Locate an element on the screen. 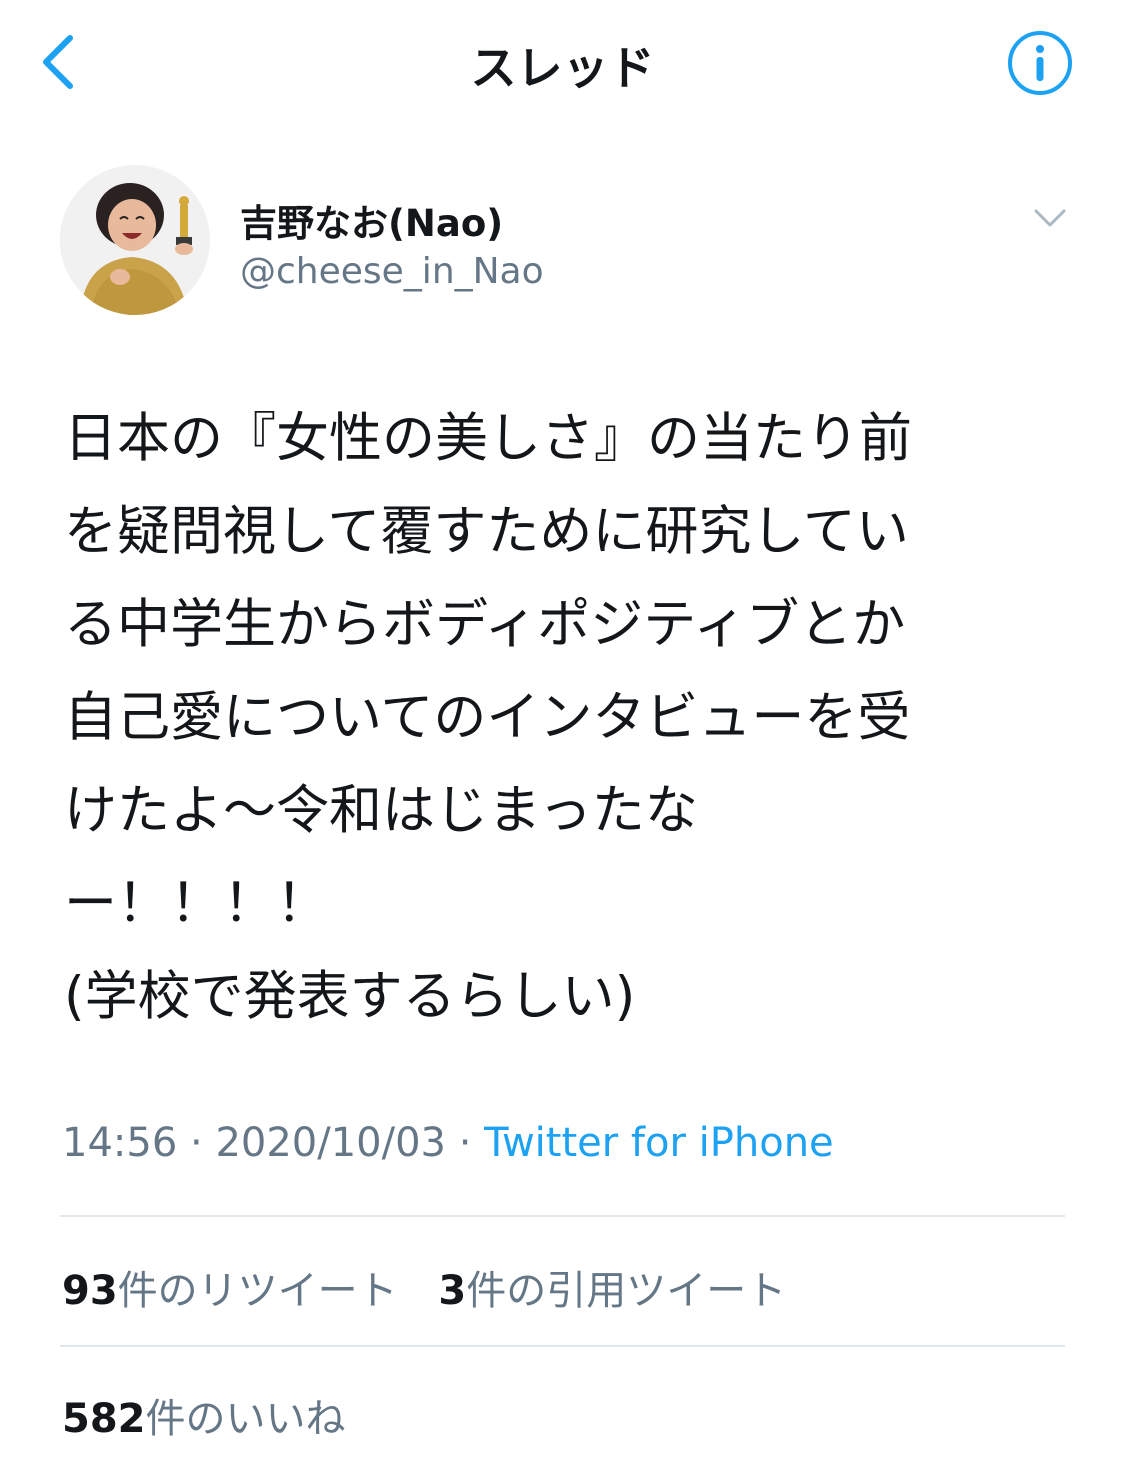  chevron-down-icon is located at coordinates (1050, 218).